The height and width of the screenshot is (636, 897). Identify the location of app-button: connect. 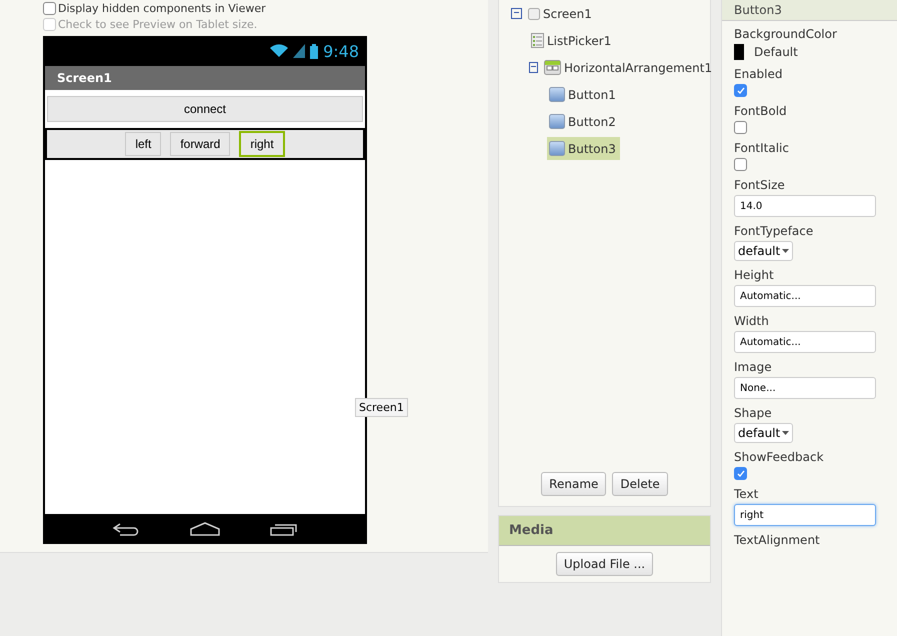
(205, 109).